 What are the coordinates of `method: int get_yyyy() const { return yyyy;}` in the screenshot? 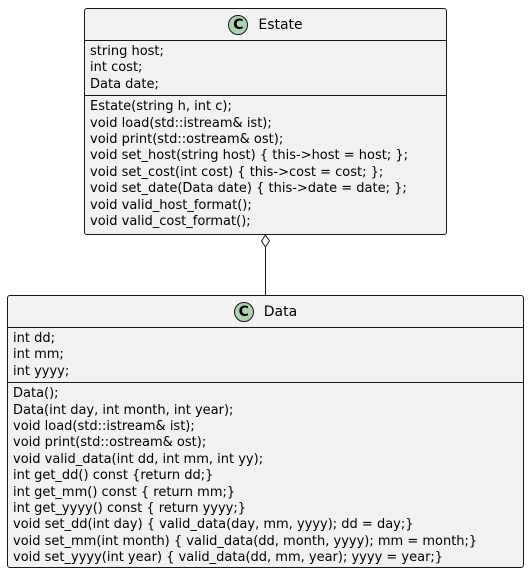 It's located at (130, 509).